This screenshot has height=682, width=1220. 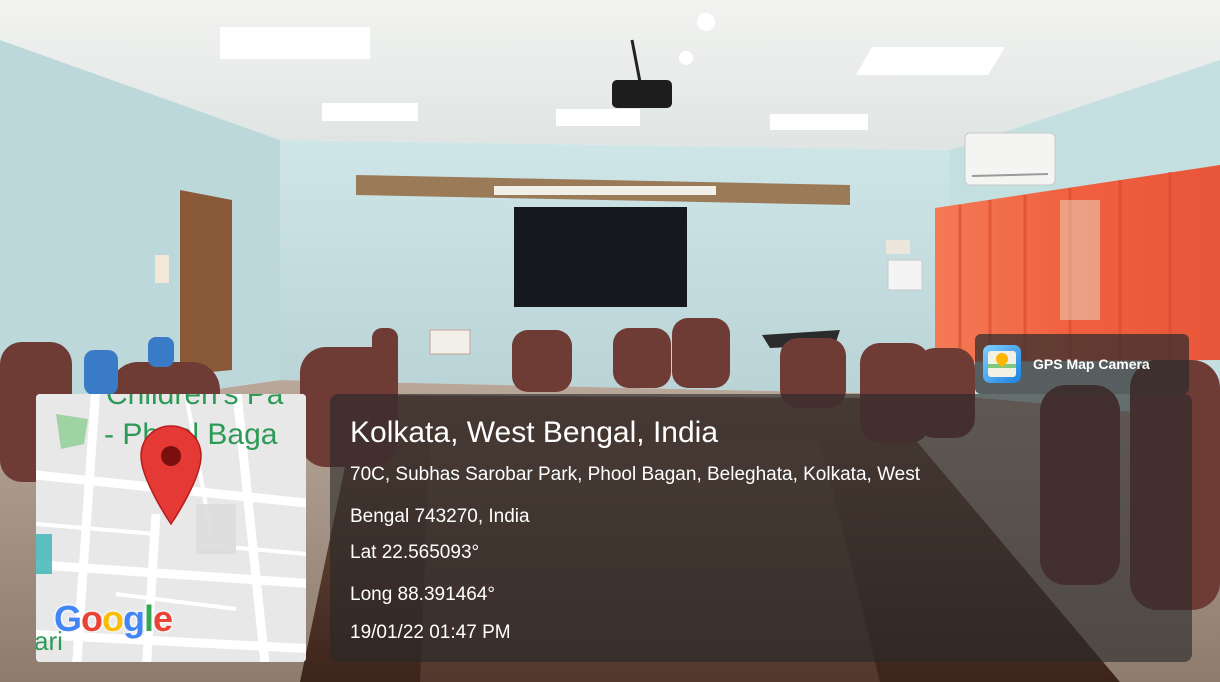 What do you see at coordinates (1002, 364) in the screenshot?
I see `gps-map-camera-app-icon` at bounding box center [1002, 364].